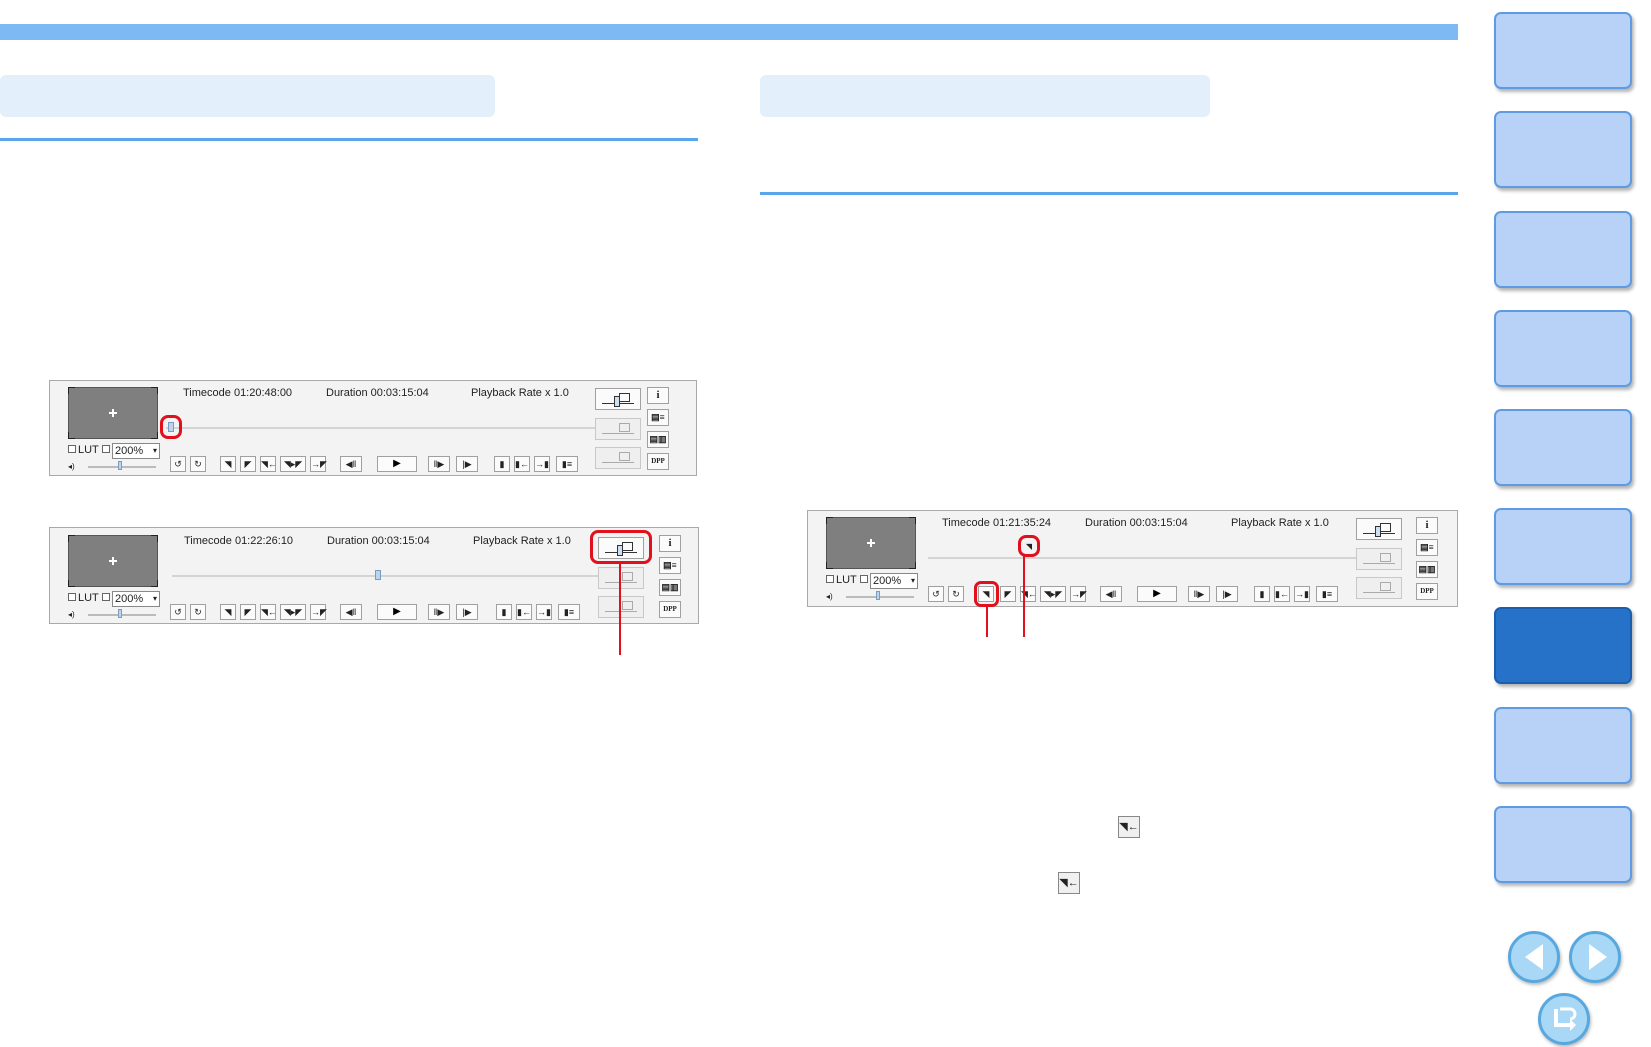 The height and width of the screenshot is (1047, 1651). I want to click on nav-tab-7-active, so click(1563, 645).